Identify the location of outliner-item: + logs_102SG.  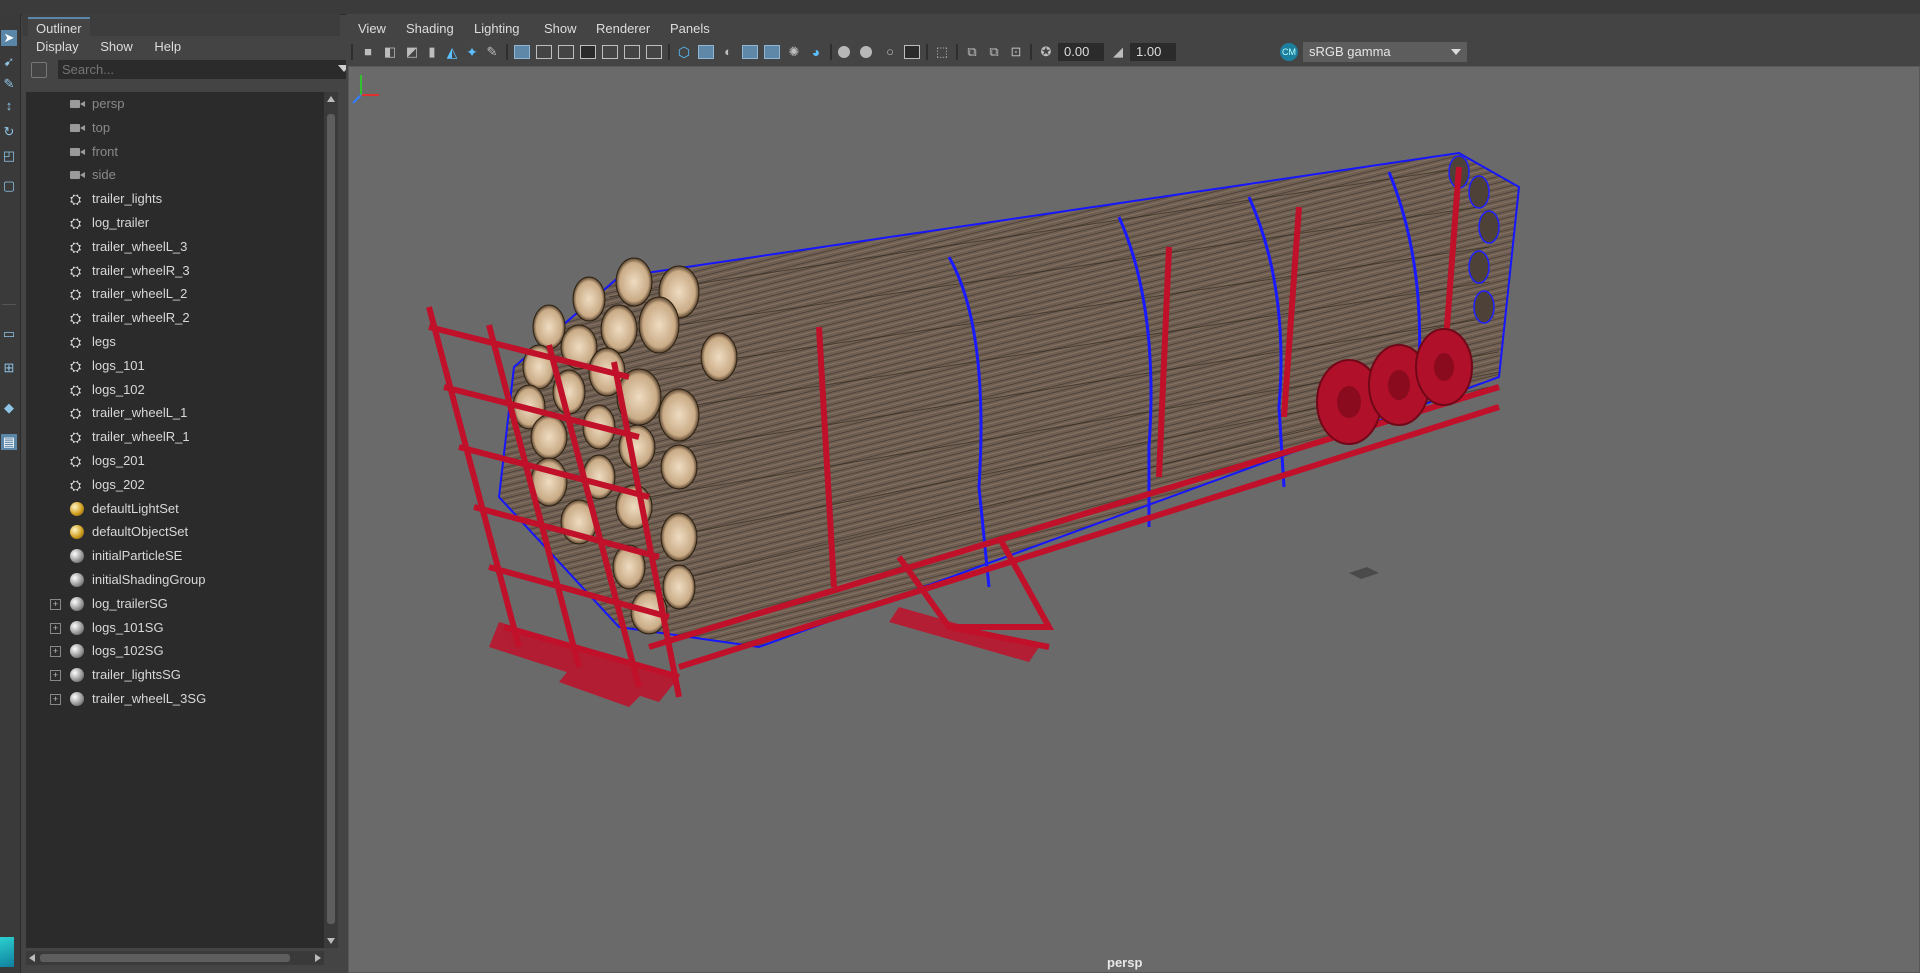
(175, 651).